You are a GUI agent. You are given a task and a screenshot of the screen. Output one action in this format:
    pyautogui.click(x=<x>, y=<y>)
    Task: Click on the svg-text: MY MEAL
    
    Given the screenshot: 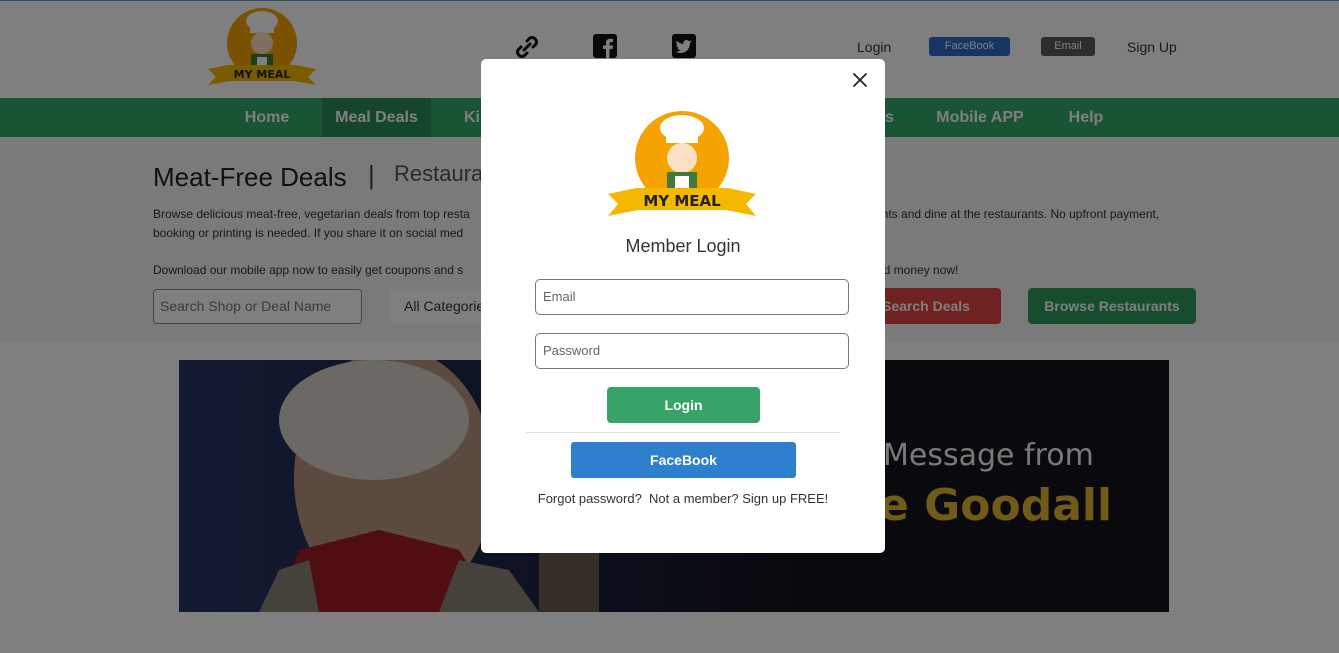 What is the action you would take?
    pyautogui.click(x=682, y=201)
    